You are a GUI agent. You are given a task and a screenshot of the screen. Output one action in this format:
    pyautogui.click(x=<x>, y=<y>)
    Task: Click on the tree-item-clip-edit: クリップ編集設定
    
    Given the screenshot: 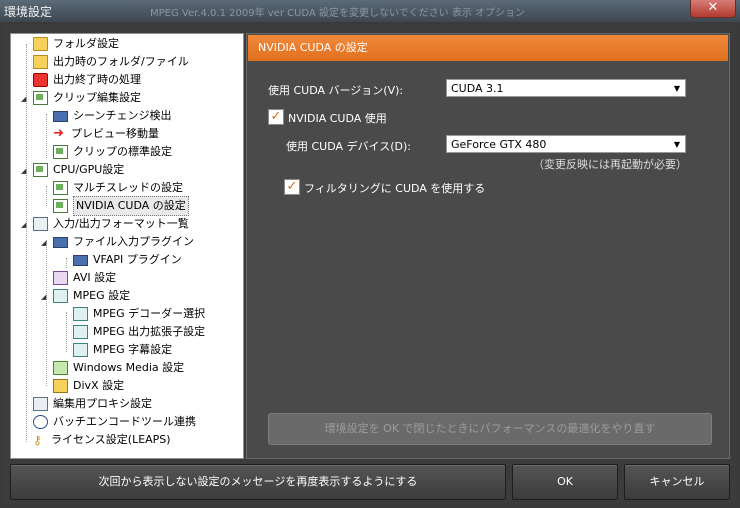 What is the action you would take?
    pyautogui.click(x=87, y=98)
    